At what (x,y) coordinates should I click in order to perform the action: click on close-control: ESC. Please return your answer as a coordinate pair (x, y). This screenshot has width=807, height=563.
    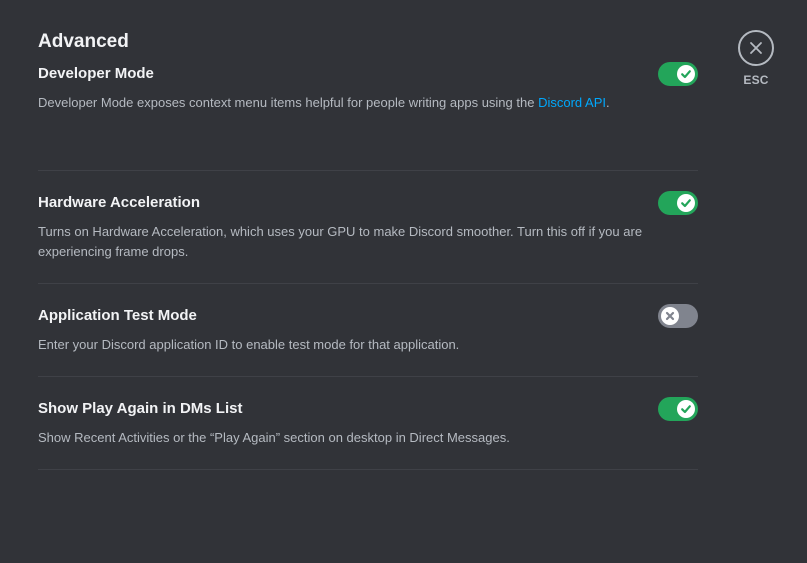
    Looking at the image, I should click on (756, 58).